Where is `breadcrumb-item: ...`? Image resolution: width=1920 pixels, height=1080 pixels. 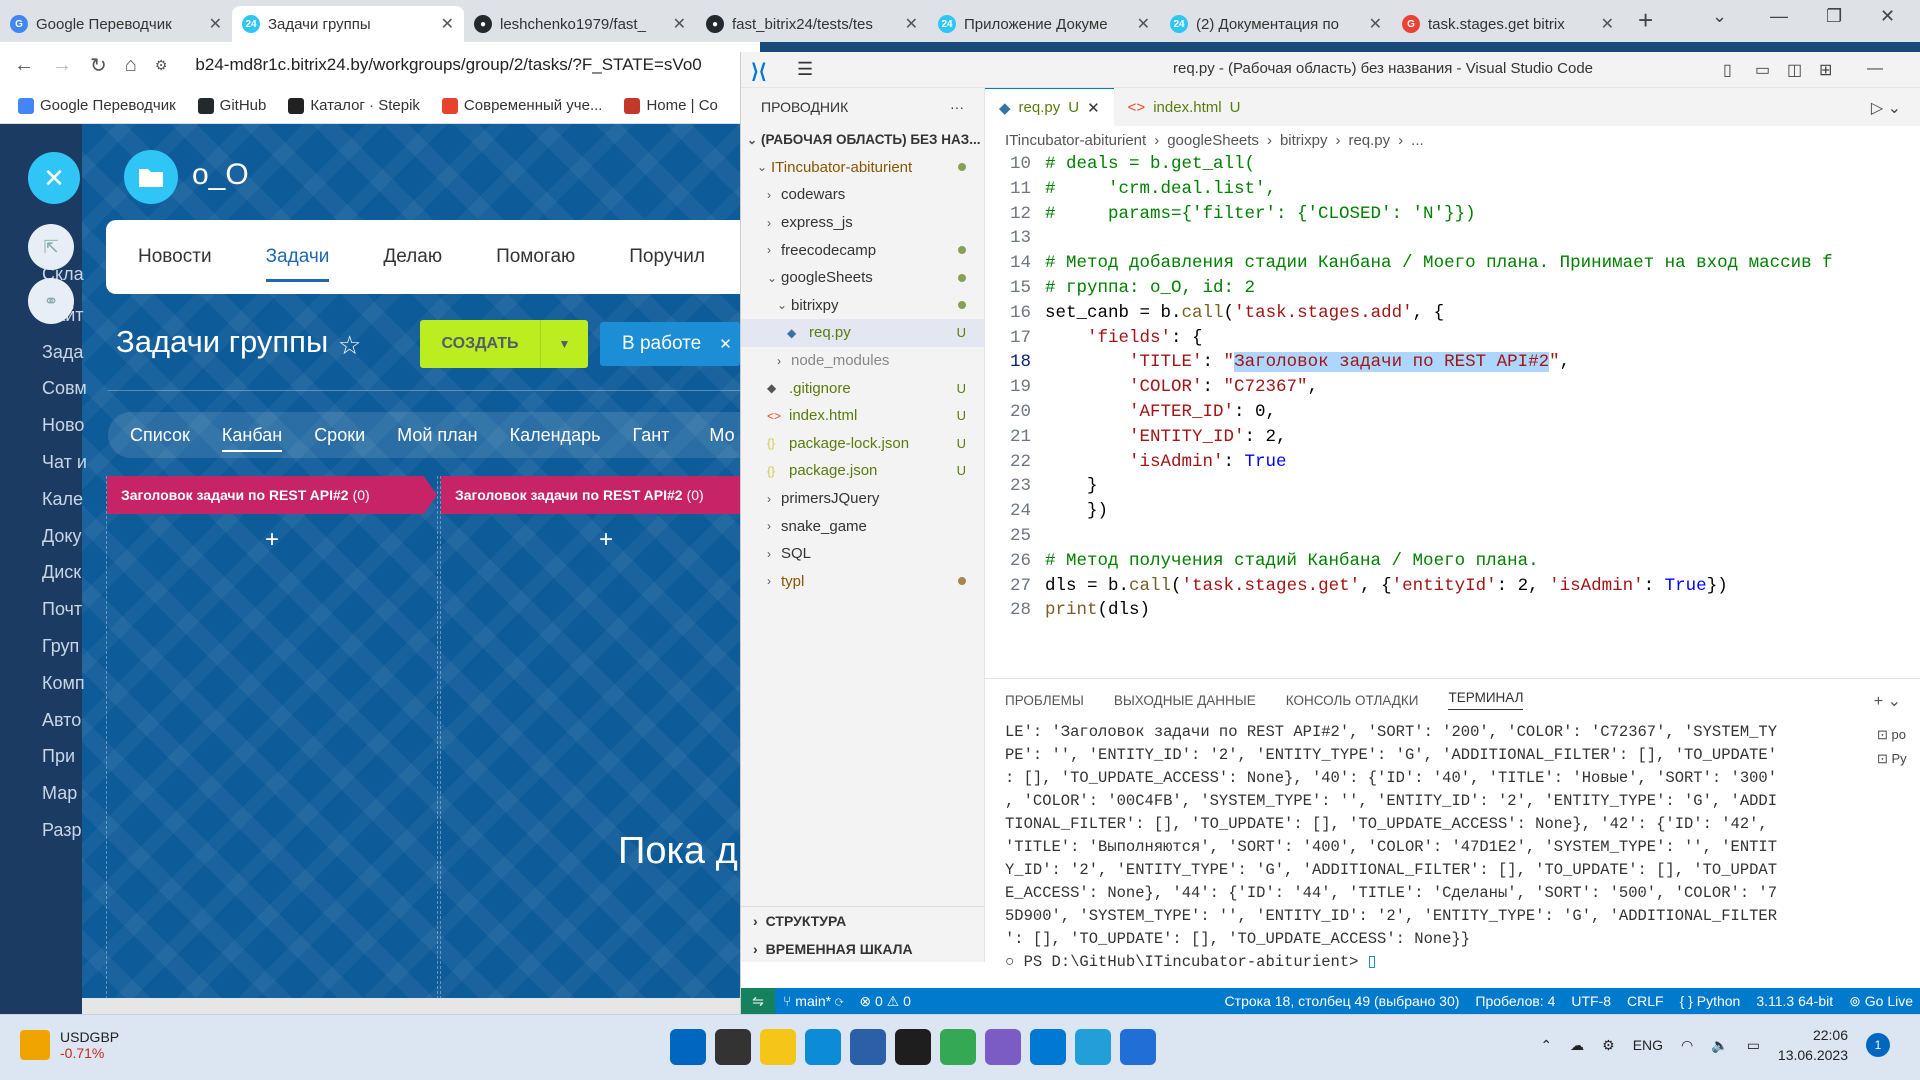 breadcrumb-item: ... is located at coordinates (1417, 140).